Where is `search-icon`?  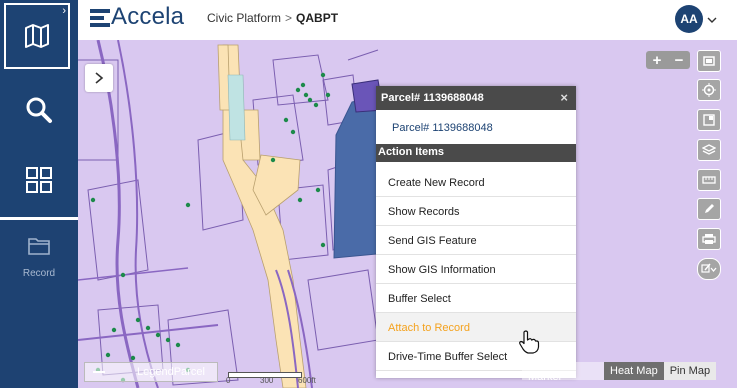
search-icon is located at coordinates (39, 110).